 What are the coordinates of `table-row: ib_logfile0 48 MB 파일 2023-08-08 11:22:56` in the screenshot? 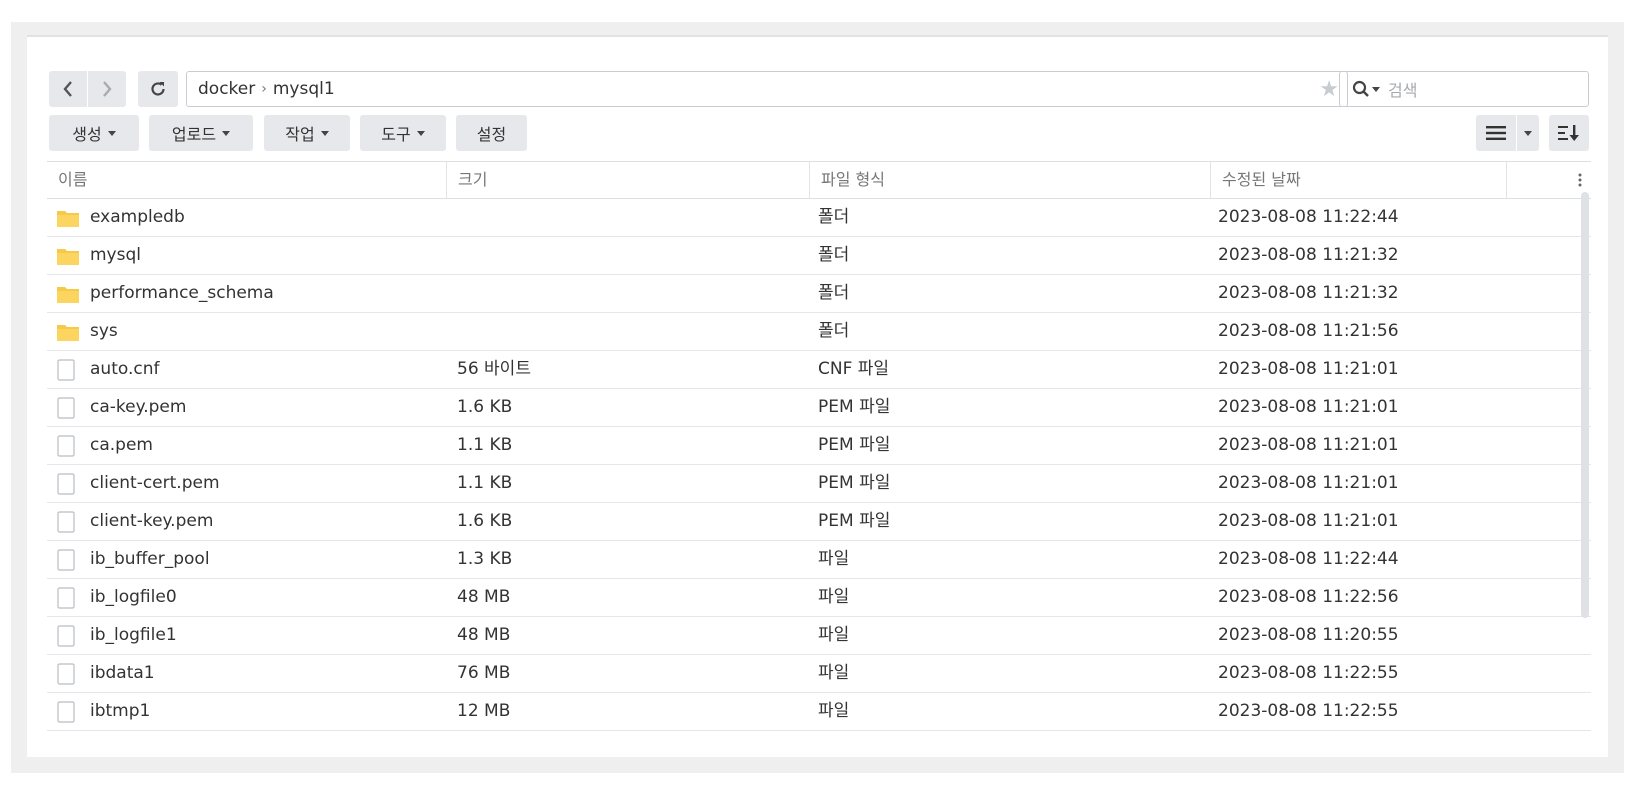 It's located at (819, 598).